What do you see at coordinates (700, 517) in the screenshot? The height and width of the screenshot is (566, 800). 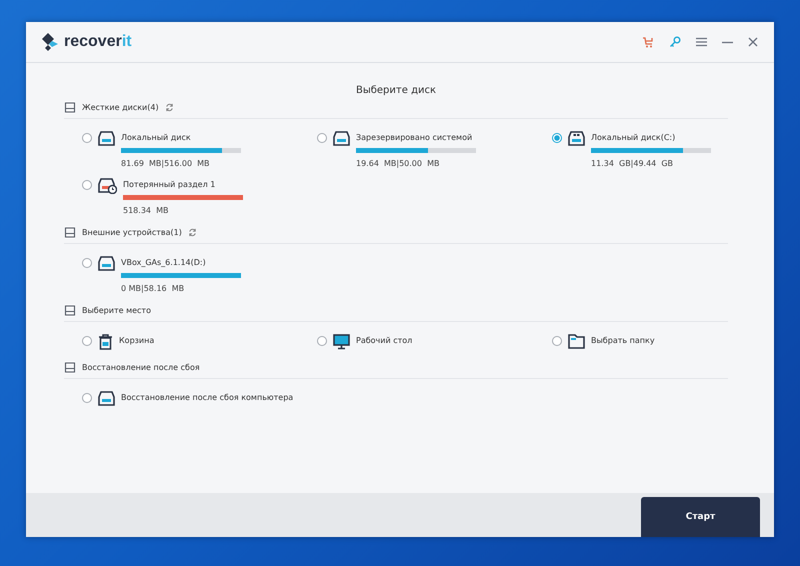 I see `start-button: Старт` at bounding box center [700, 517].